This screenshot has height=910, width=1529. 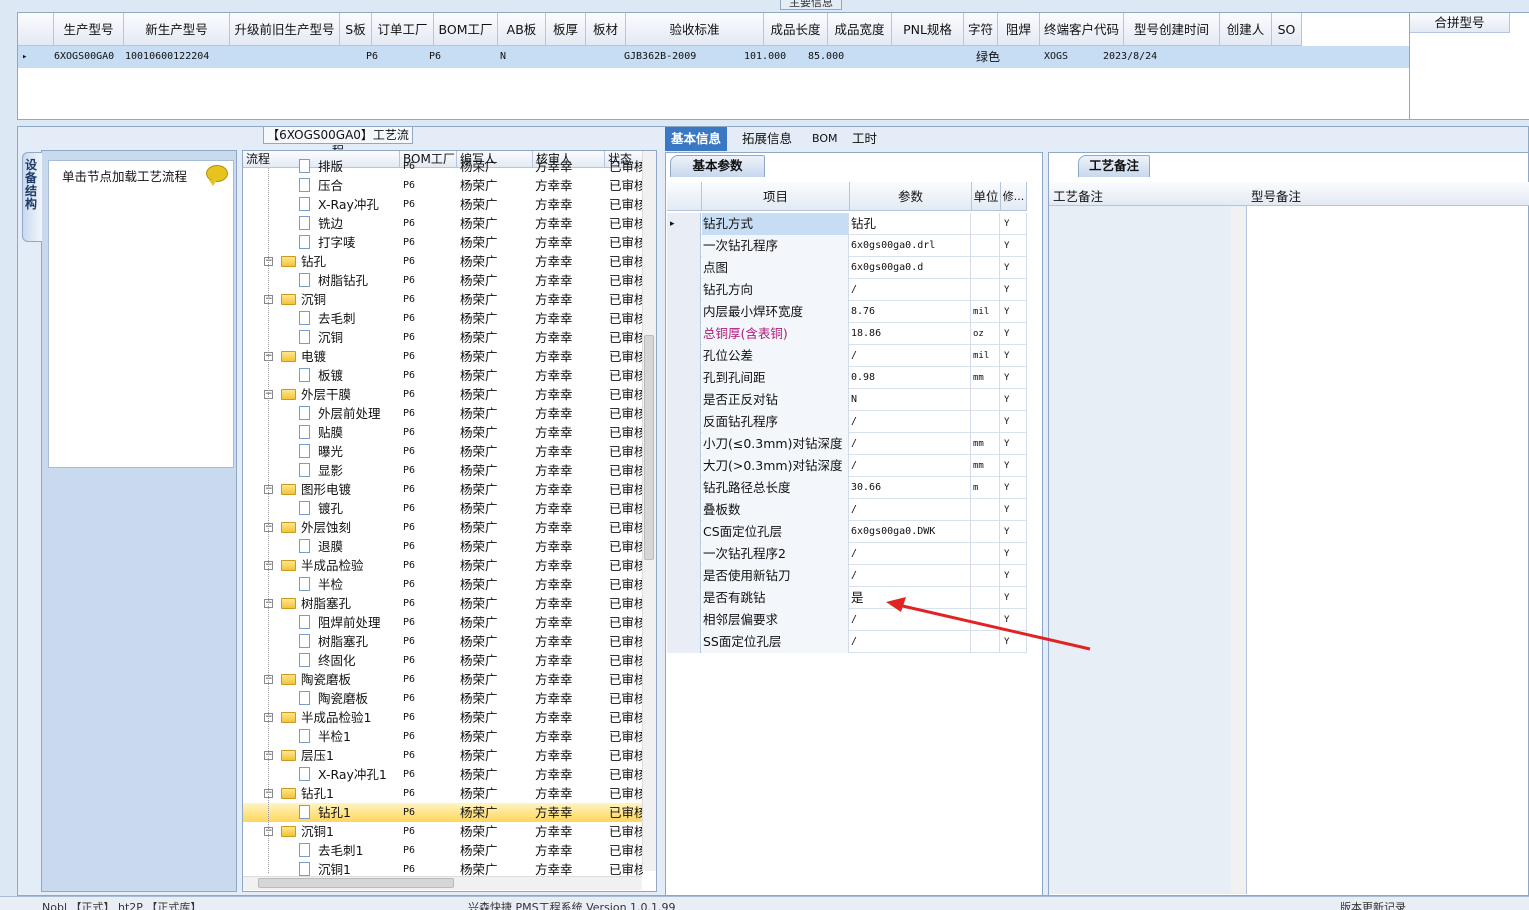 What do you see at coordinates (847, 444) in the screenshot?
I see `param-row: 小刀(≤0.3mm)对钻深度 / mm Y` at bounding box center [847, 444].